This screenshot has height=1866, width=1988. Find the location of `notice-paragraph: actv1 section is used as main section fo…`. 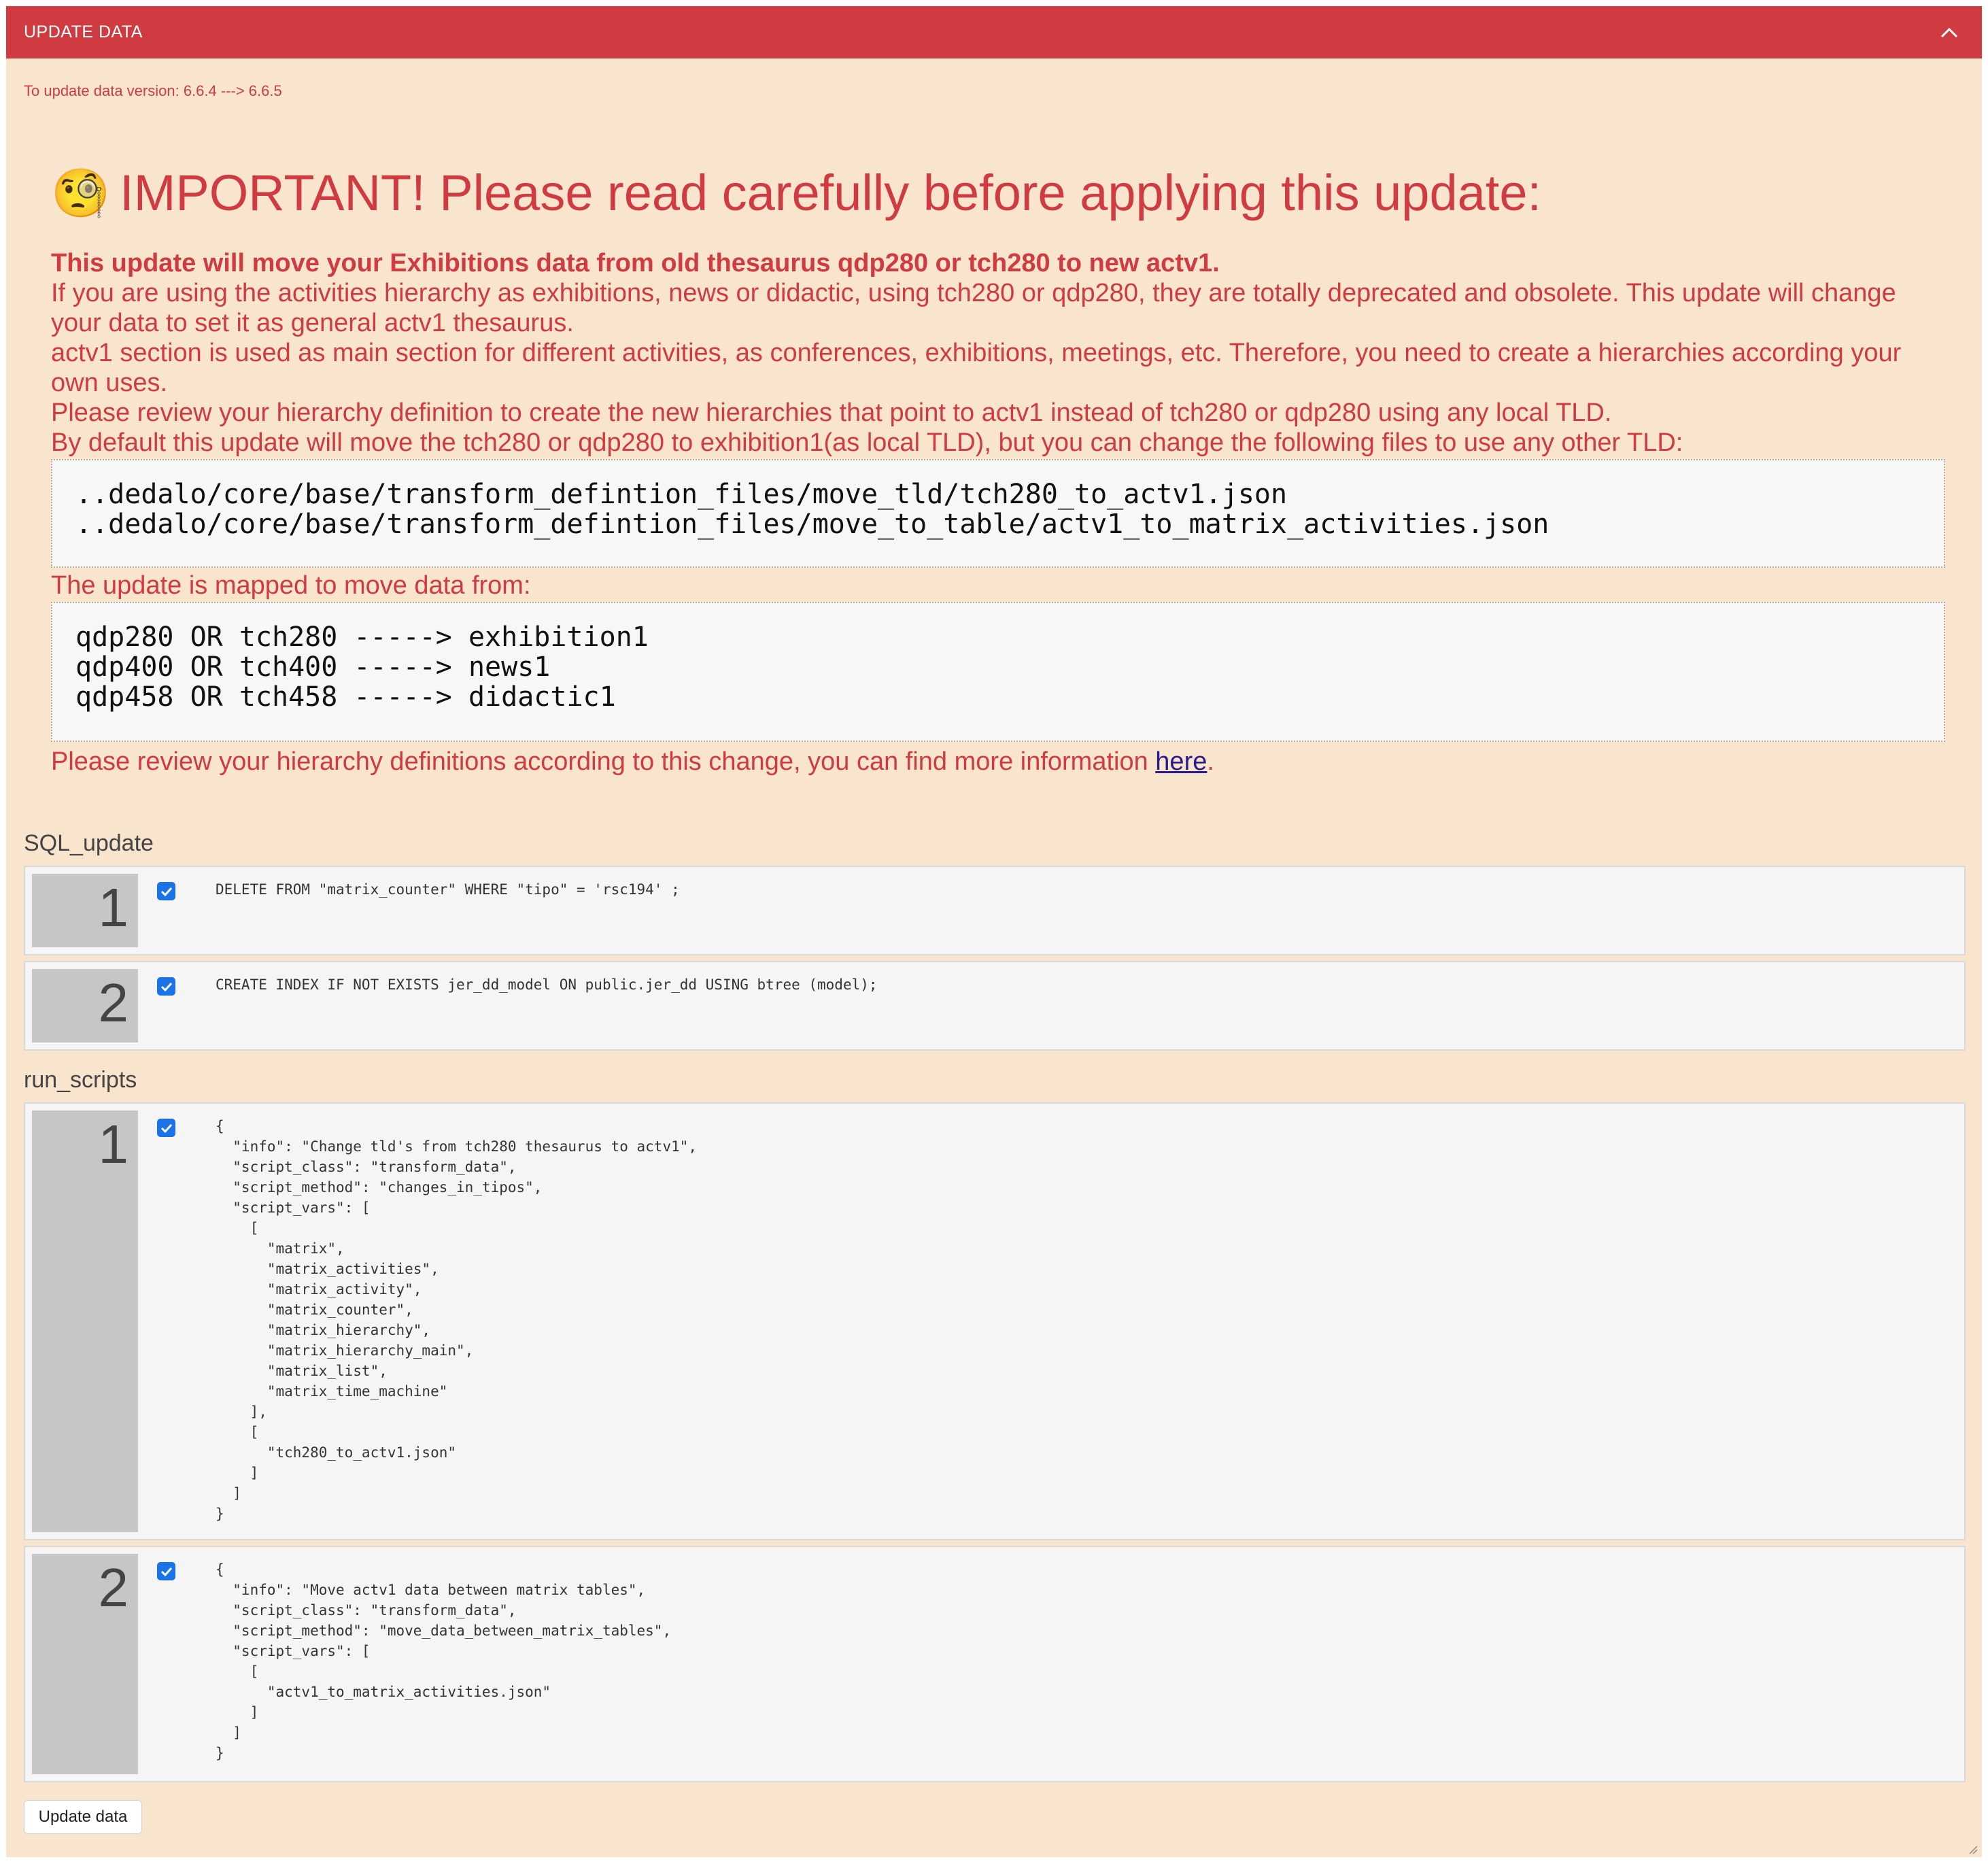

notice-paragraph: actv1 section is used as main section fo… is located at coordinates (976, 368).